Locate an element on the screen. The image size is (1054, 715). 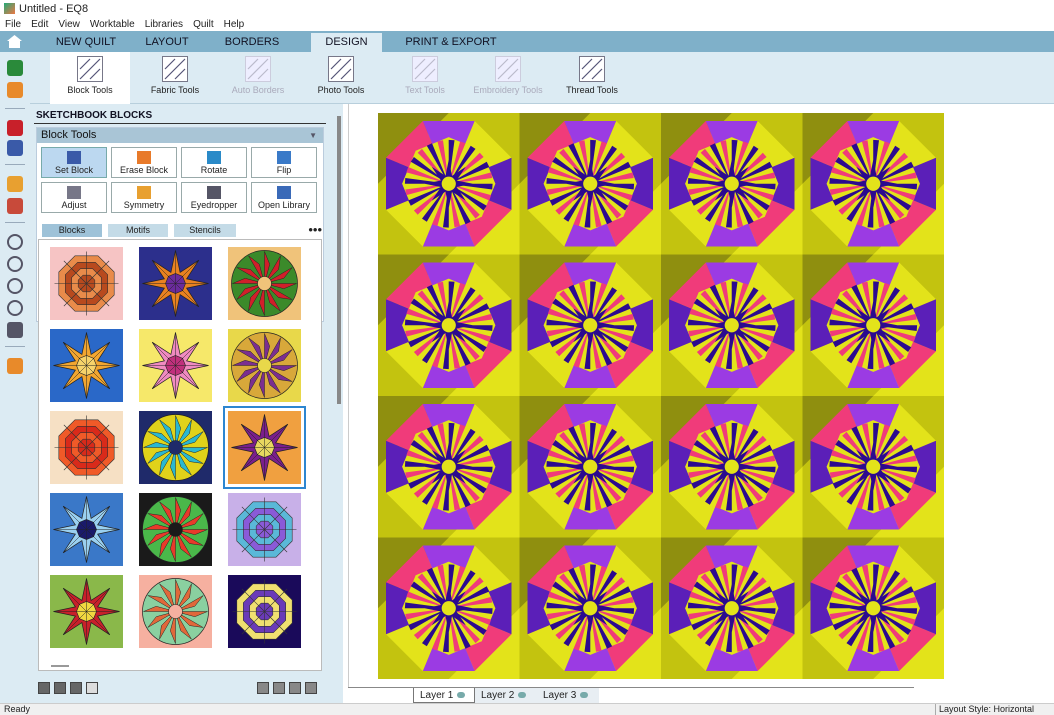
menu-file: File is located at coordinates (13, 24).